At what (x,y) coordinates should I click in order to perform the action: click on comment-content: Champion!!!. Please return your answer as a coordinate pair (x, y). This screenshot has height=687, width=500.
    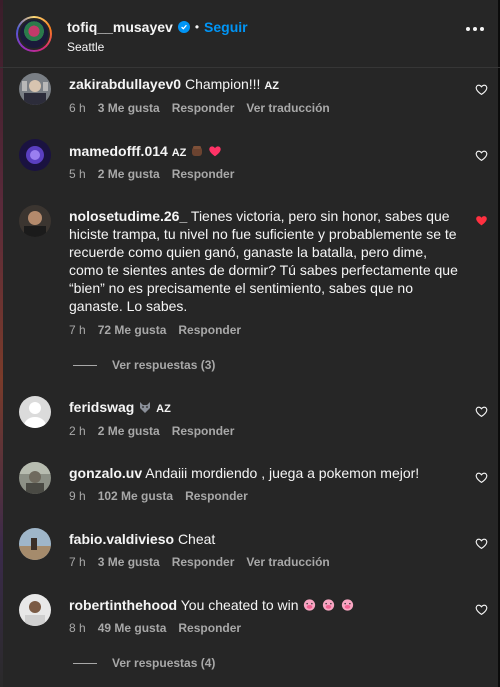
    Looking at the image, I should click on (224, 84).